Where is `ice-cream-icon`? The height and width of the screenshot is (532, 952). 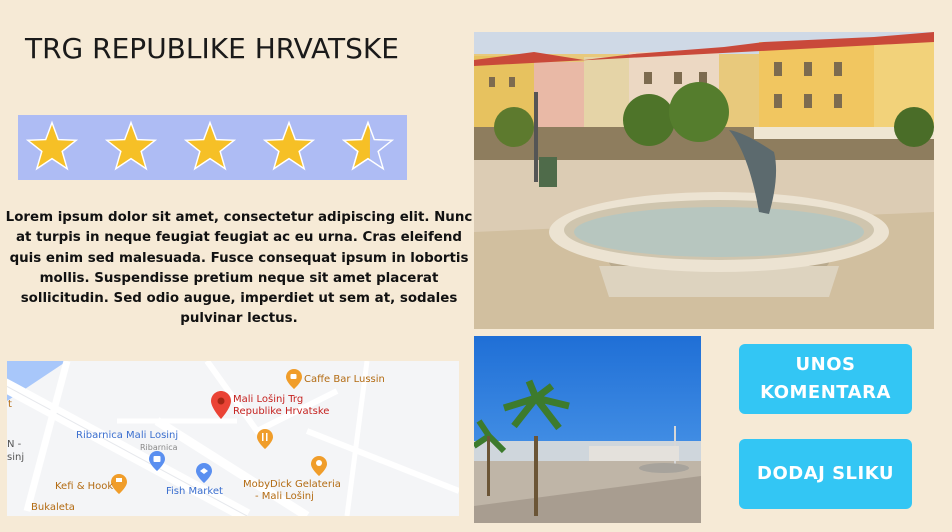 ice-cream-icon is located at coordinates (319, 466).